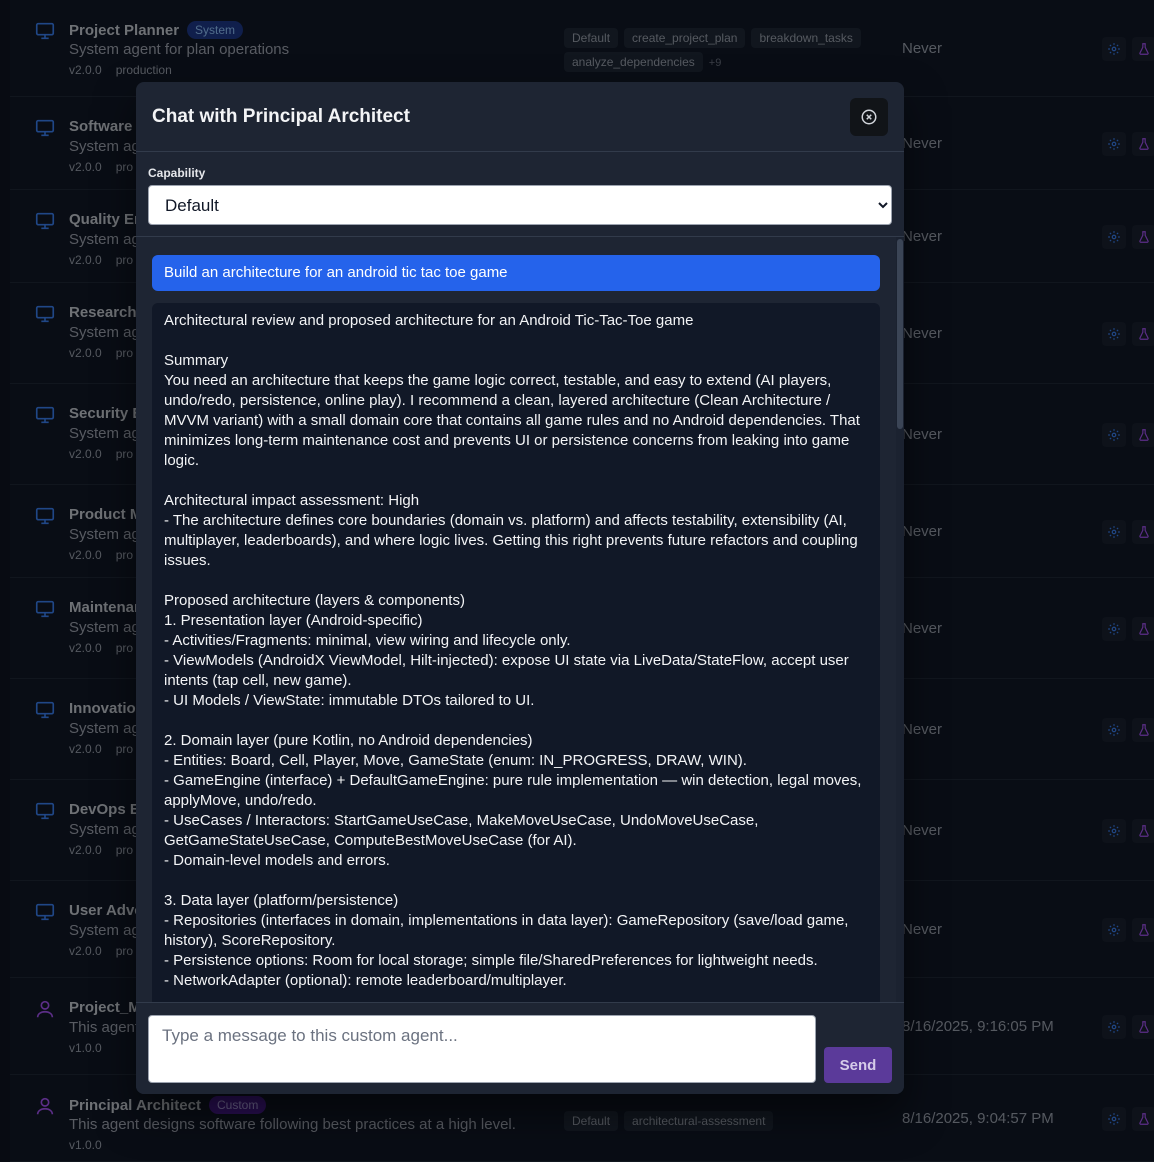 The image size is (1154, 1162). Describe the element at coordinates (900, 334) in the screenshot. I see `scrollbar-thumb` at that location.